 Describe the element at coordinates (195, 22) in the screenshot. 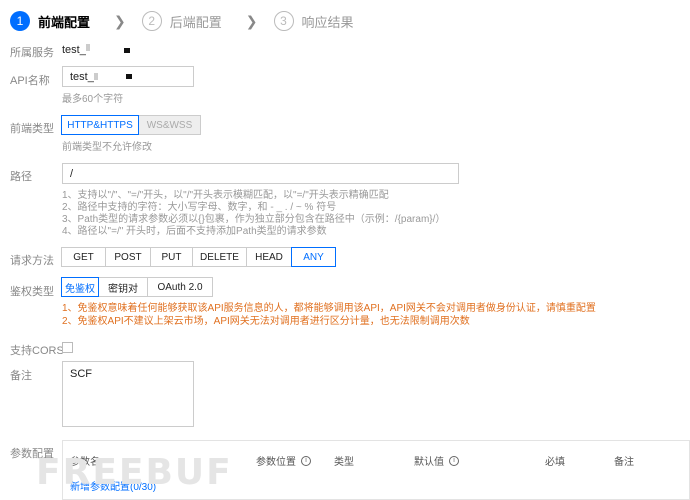

I see `step-label: 后端配置` at that location.